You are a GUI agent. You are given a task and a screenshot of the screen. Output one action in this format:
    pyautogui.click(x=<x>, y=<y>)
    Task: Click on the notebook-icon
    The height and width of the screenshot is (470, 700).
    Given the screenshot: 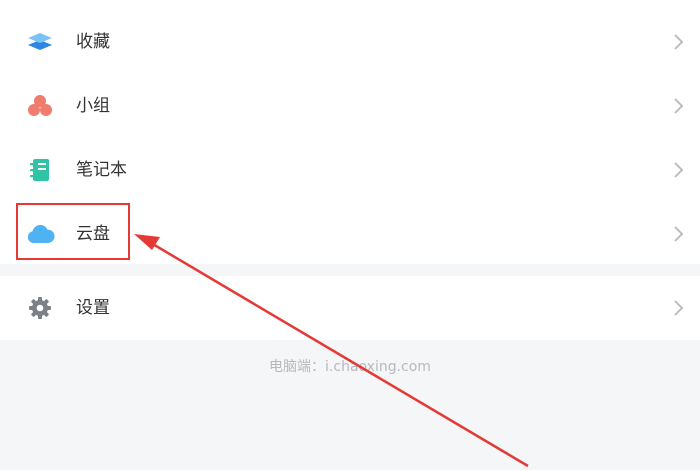 What is the action you would take?
    pyautogui.click(x=40, y=170)
    